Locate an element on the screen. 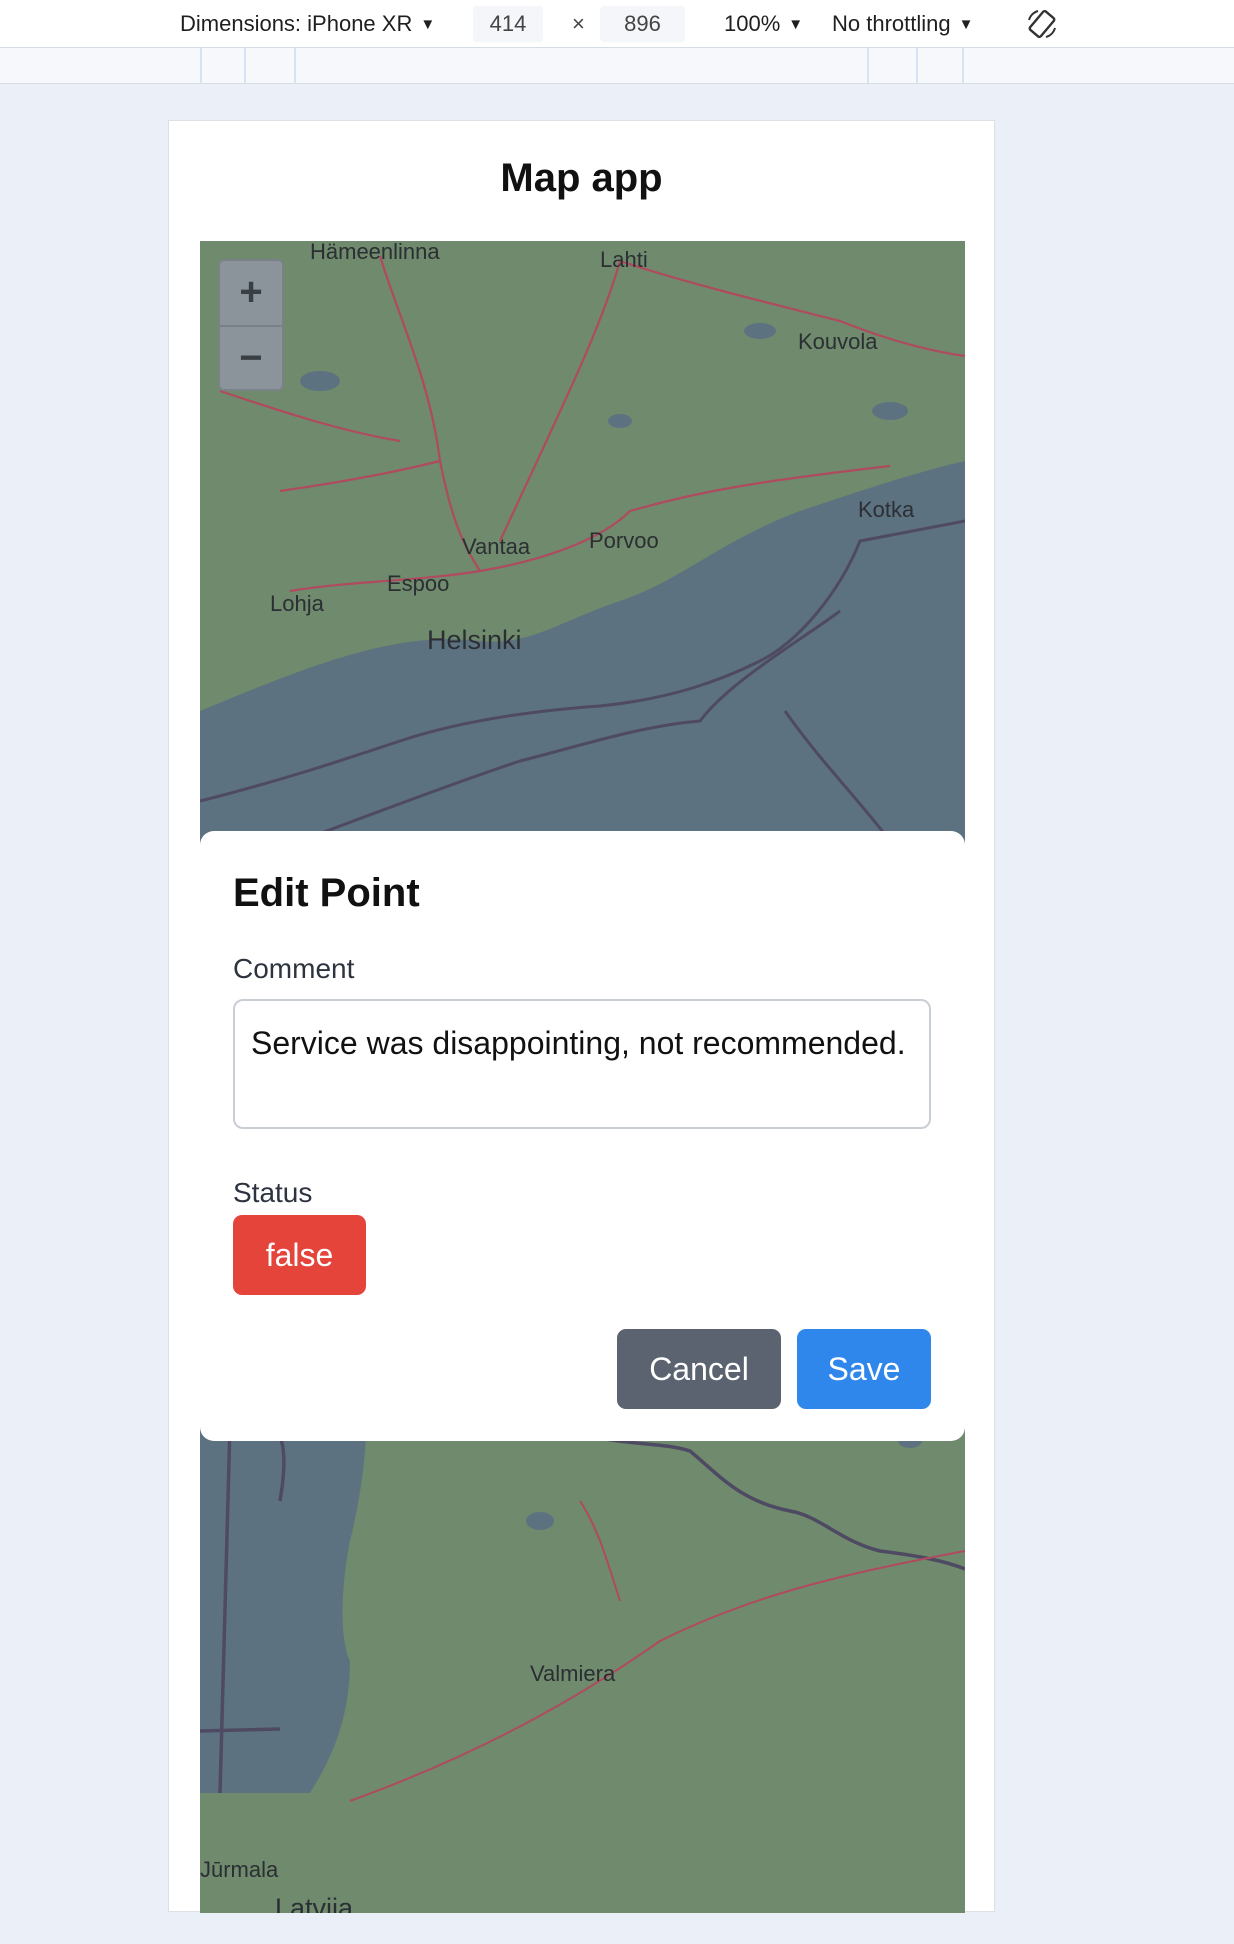  throttling-selector-label: No throttling is located at coordinates (891, 23).